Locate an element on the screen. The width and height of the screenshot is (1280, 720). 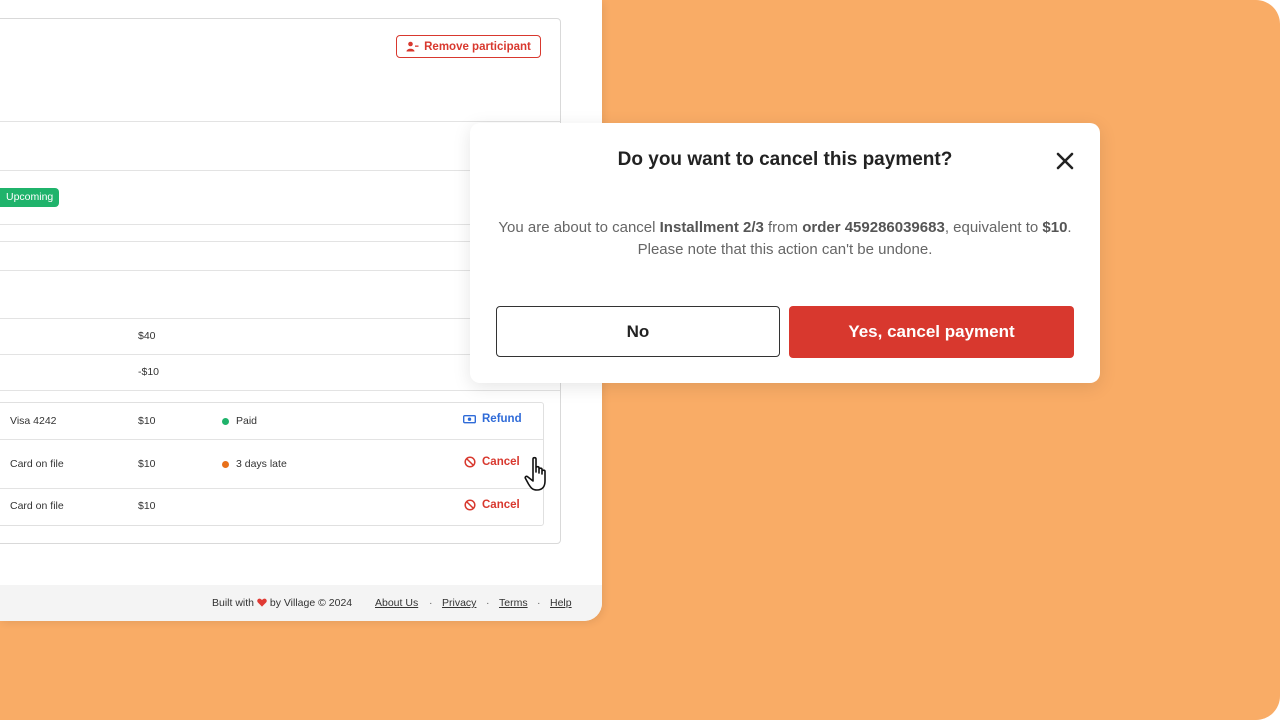
remove-participant-button: Remove participant is located at coordinates (468, 46).